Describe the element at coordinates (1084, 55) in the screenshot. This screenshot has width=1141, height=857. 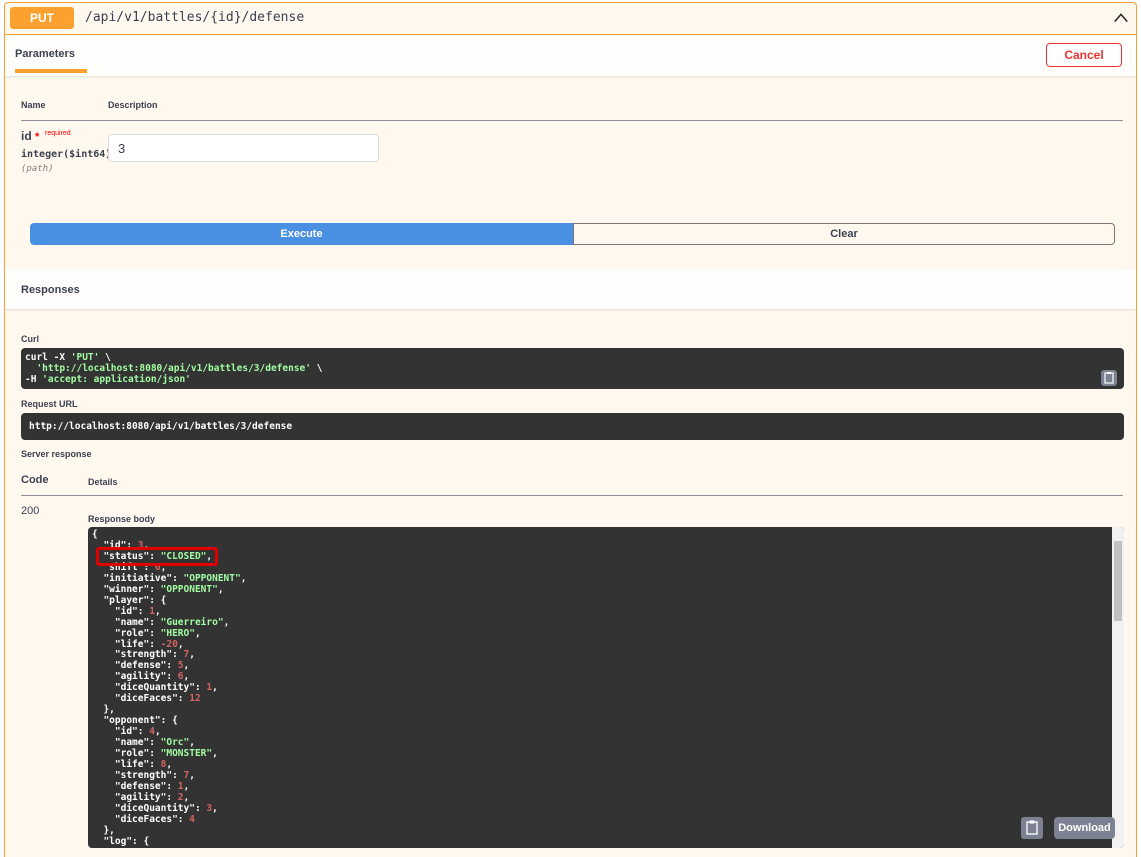
I see `cancel-button: Cancel` at that location.